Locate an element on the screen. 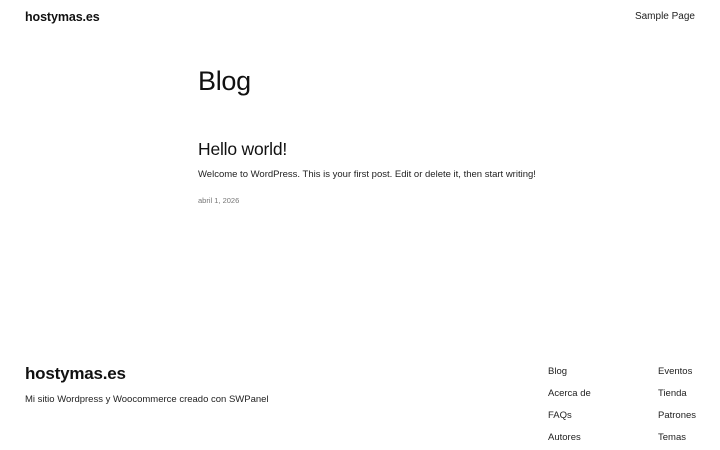 The width and height of the screenshot is (720, 450). footer-link-blog: Blog is located at coordinates (569, 372).